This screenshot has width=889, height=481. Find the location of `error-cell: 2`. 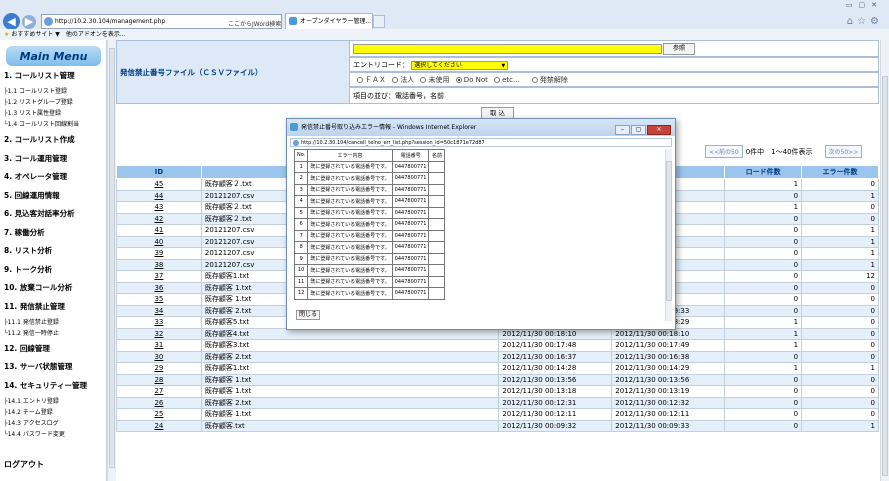

error-cell: 2 is located at coordinates (301, 178).